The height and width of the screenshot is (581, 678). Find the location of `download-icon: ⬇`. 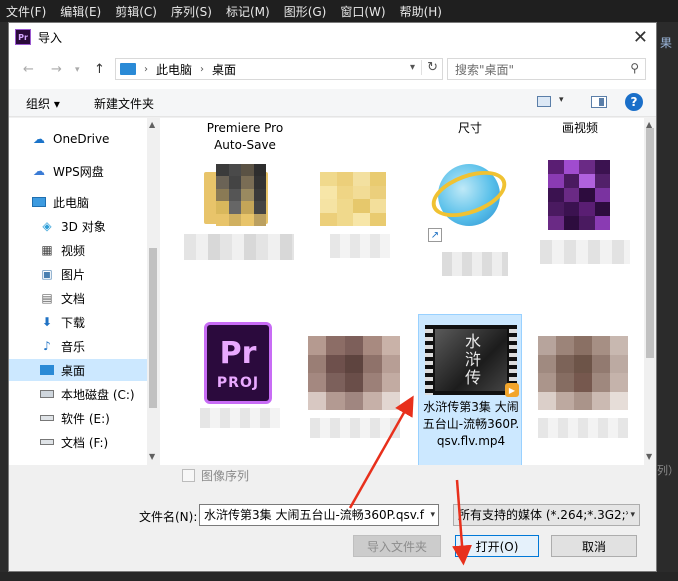

download-icon: ⬇ is located at coordinates (47, 322).